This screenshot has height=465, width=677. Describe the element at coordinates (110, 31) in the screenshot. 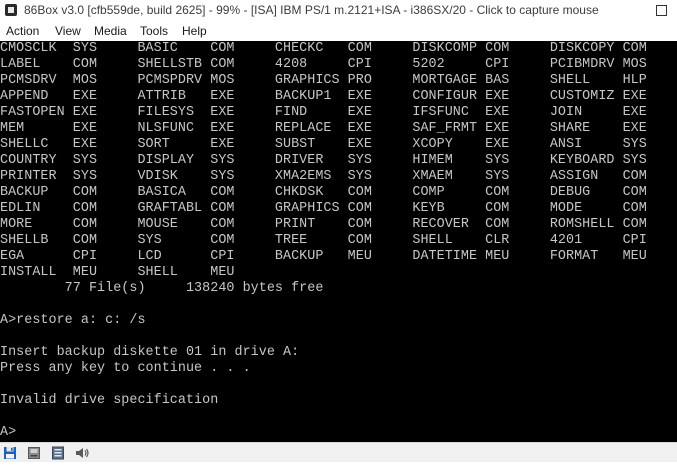

I see `menu-media: Media` at that location.